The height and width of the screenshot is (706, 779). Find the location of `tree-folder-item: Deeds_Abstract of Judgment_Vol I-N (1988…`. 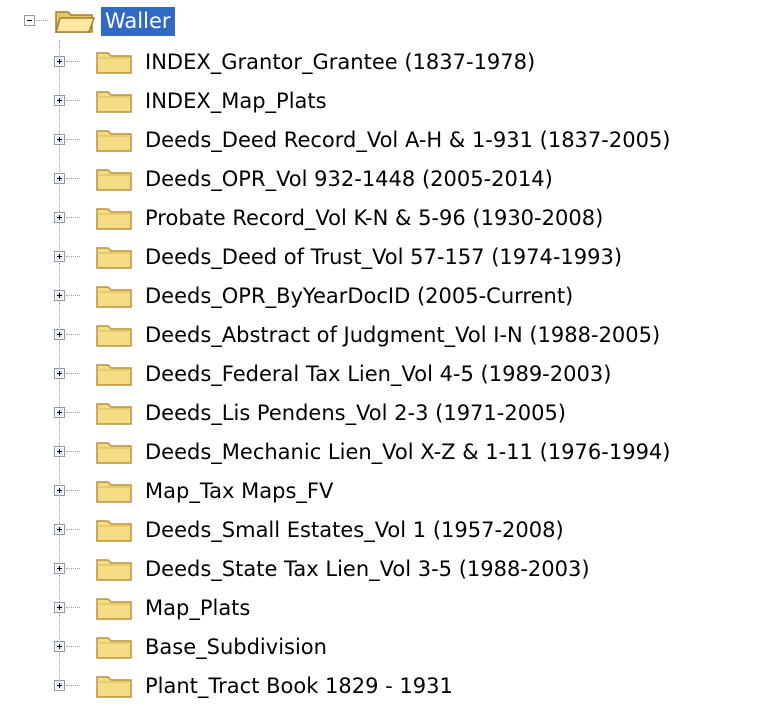

tree-folder-item: Deeds_Abstract of Judgment_Vol I-N (1988… is located at coordinates (416, 335).